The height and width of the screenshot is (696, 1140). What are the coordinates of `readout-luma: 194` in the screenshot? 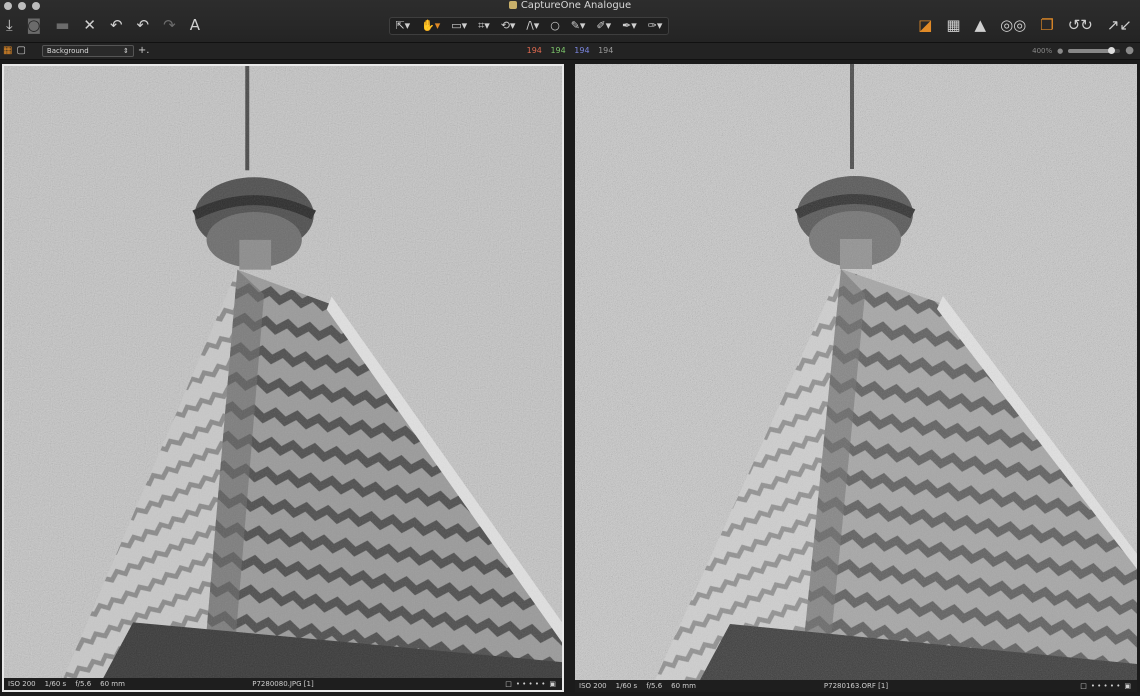 It's located at (606, 50).